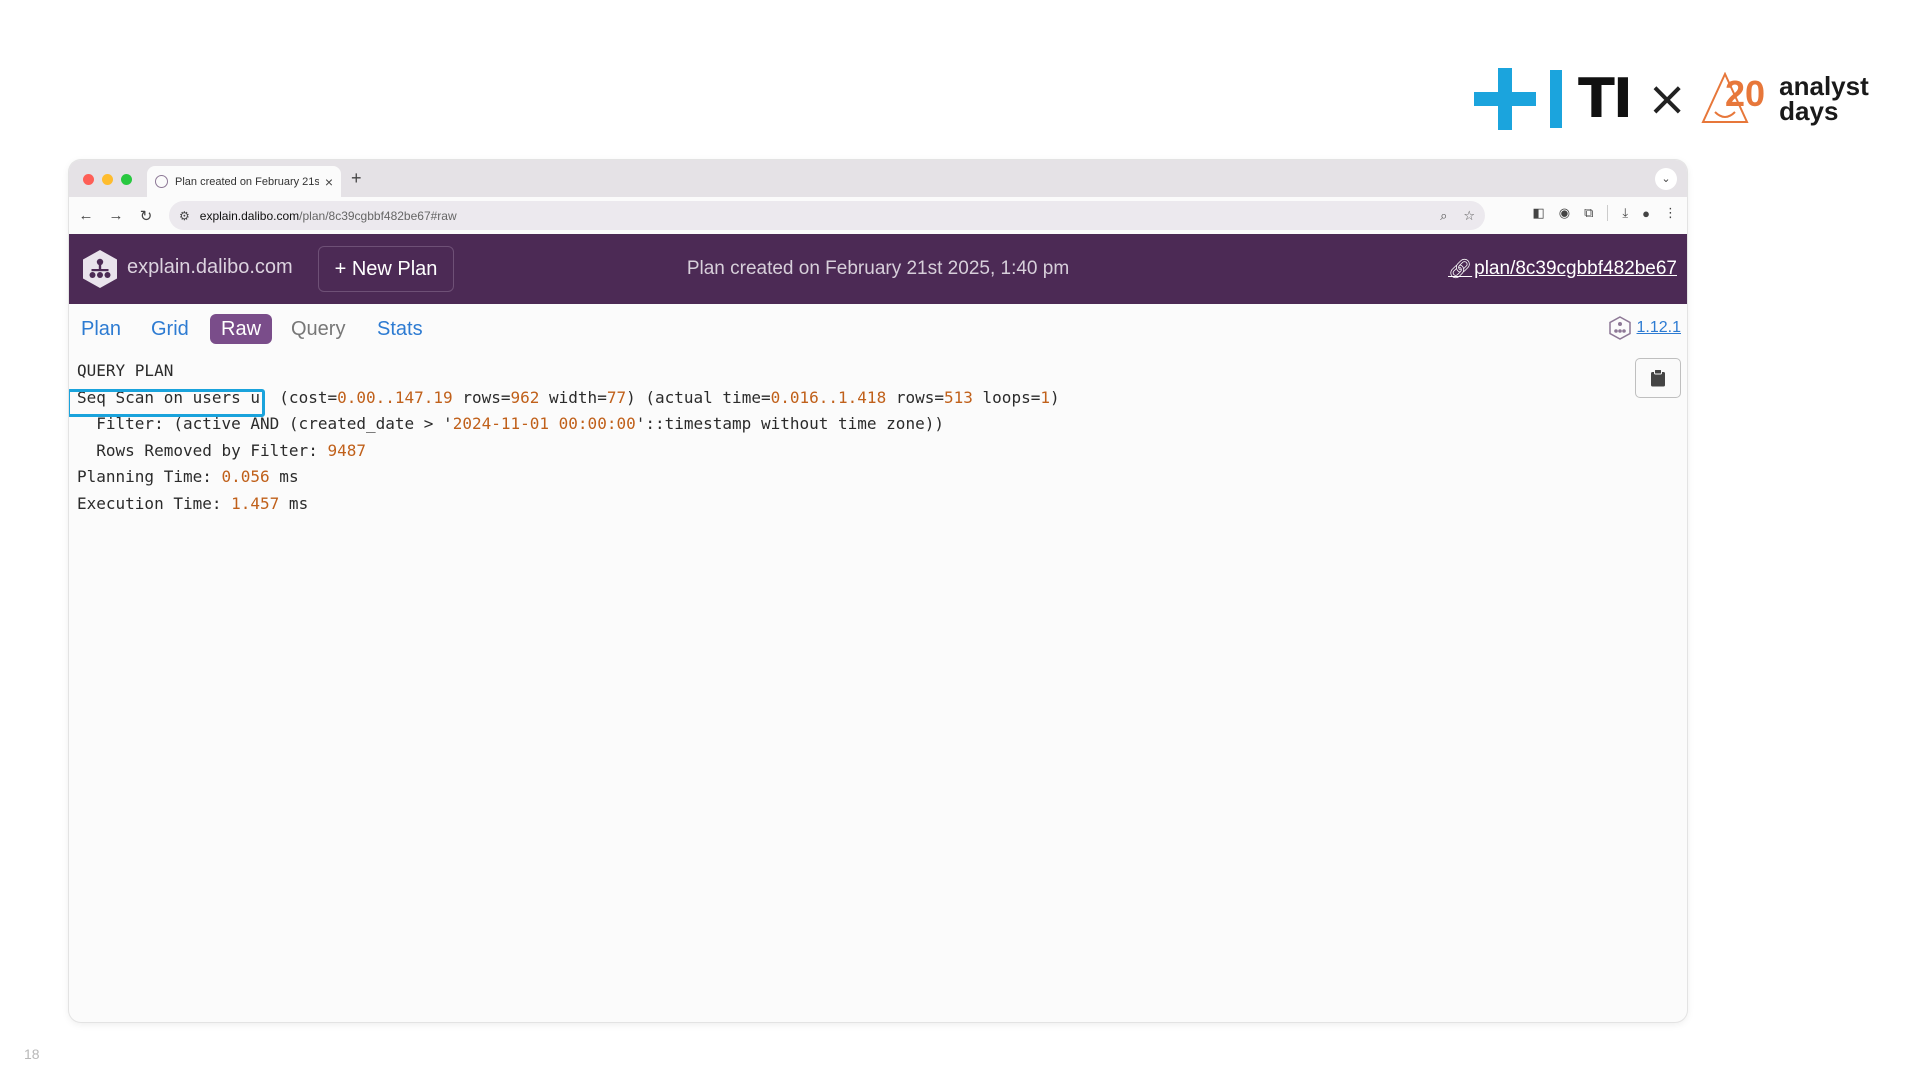 This screenshot has height=1080, width=1920. What do you see at coordinates (789, 423) in the screenshot?
I see `raw-text: '::timestamp without time zone))` at bounding box center [789, 423].